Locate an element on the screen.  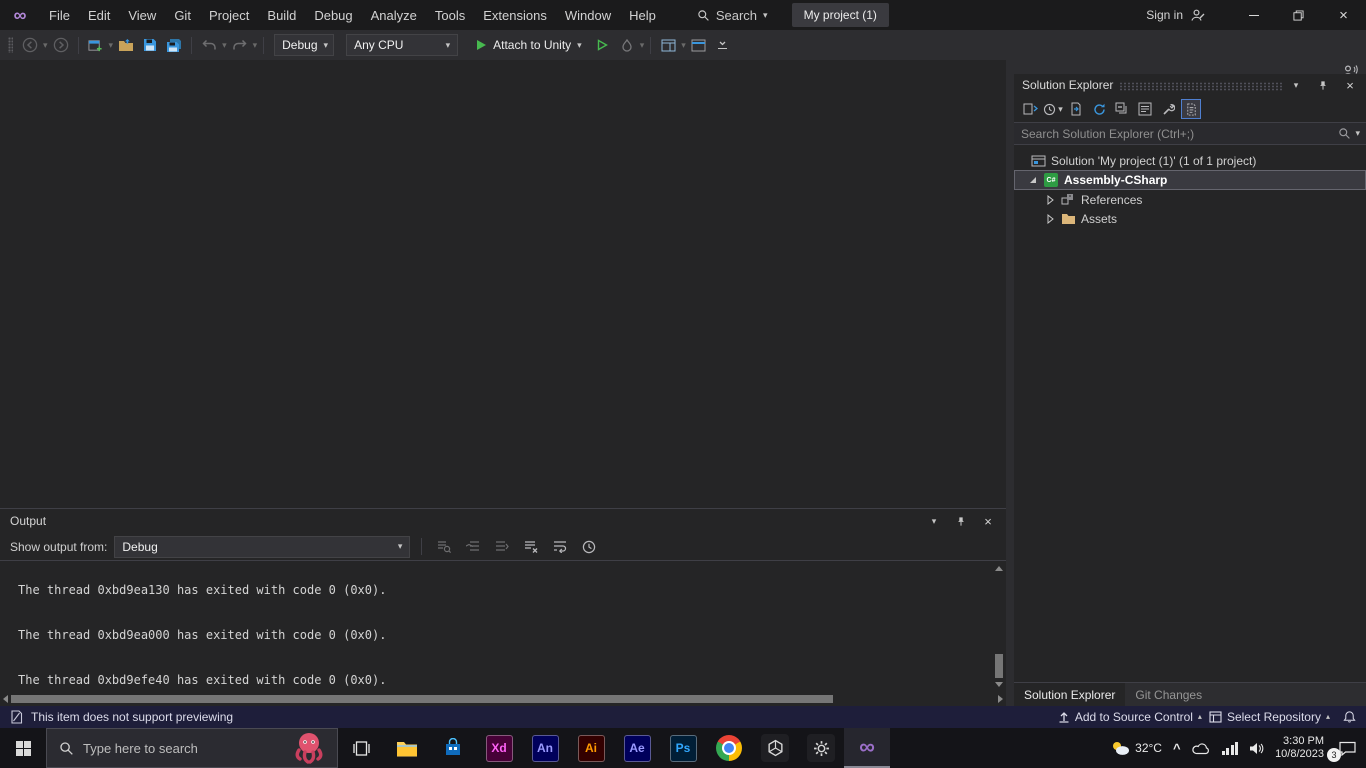
adobe-illustrator-button: Ai is located at coordinates (591, 748).